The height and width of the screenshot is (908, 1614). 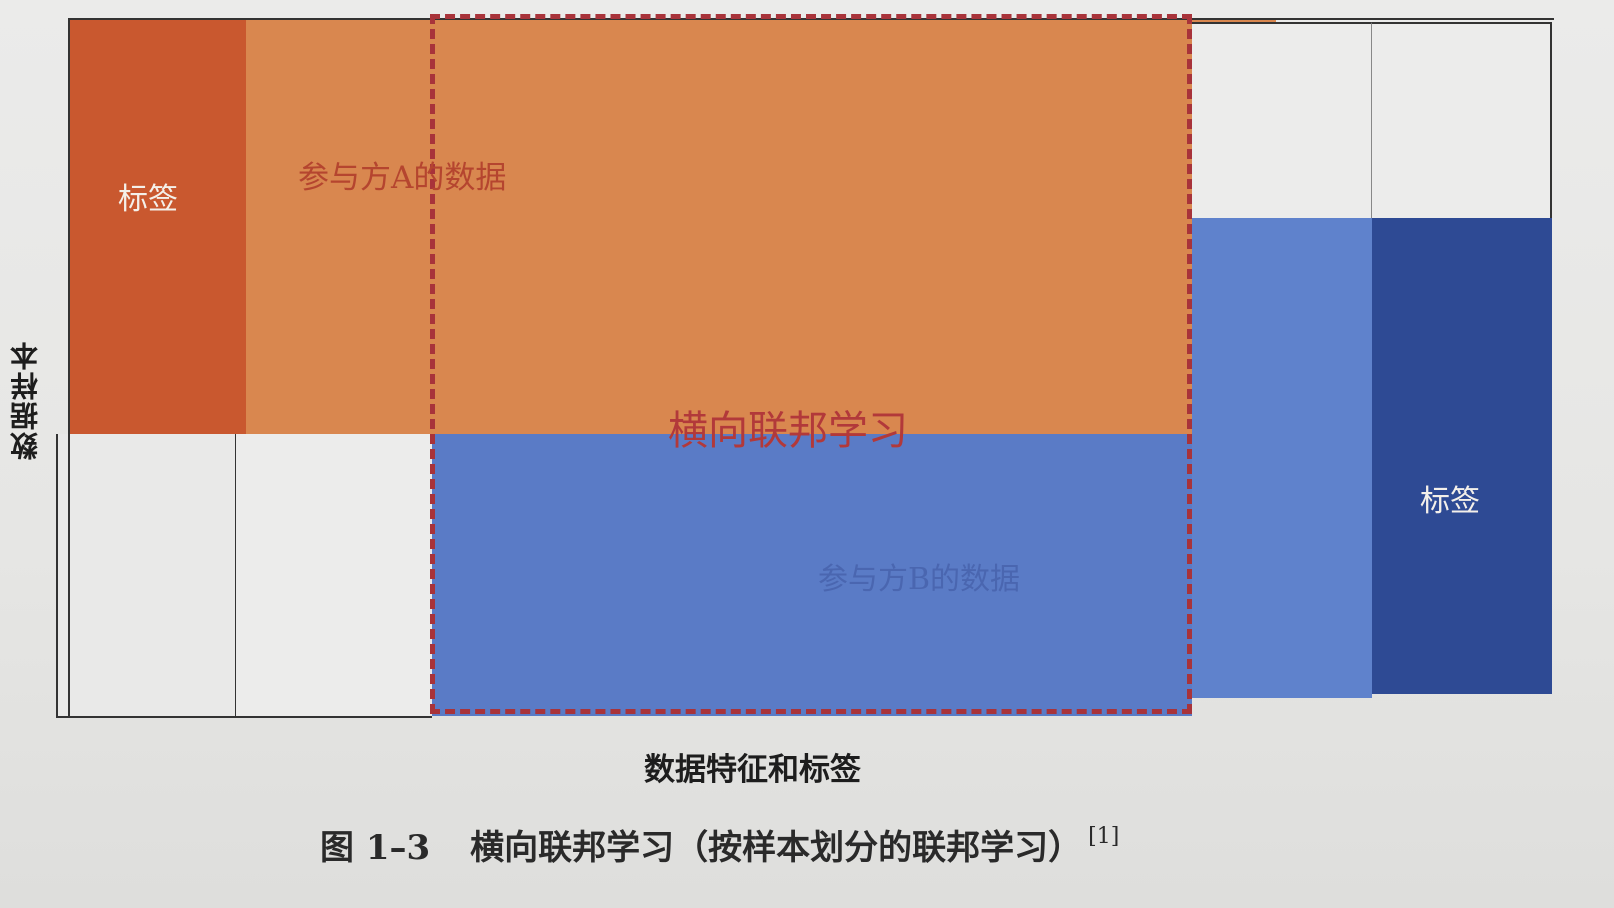 What do you see at coordinates (1104, 836) in the screenshot?
I see `figure-reference: [1]` at bounding box center [1104, 836].